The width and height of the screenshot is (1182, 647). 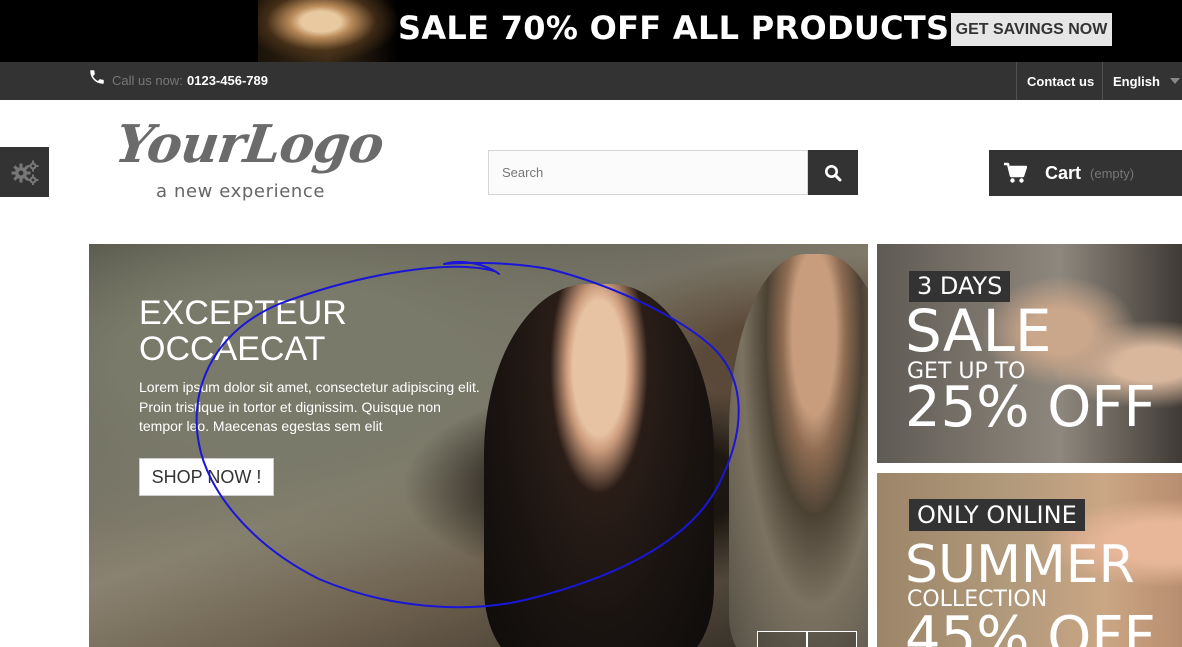 What do you see at coordinates (674, 28) in the screenshot?
I see `promo-text: SALE 70% OFF ALL PRODUCTS` at bounding box center [674, 28].